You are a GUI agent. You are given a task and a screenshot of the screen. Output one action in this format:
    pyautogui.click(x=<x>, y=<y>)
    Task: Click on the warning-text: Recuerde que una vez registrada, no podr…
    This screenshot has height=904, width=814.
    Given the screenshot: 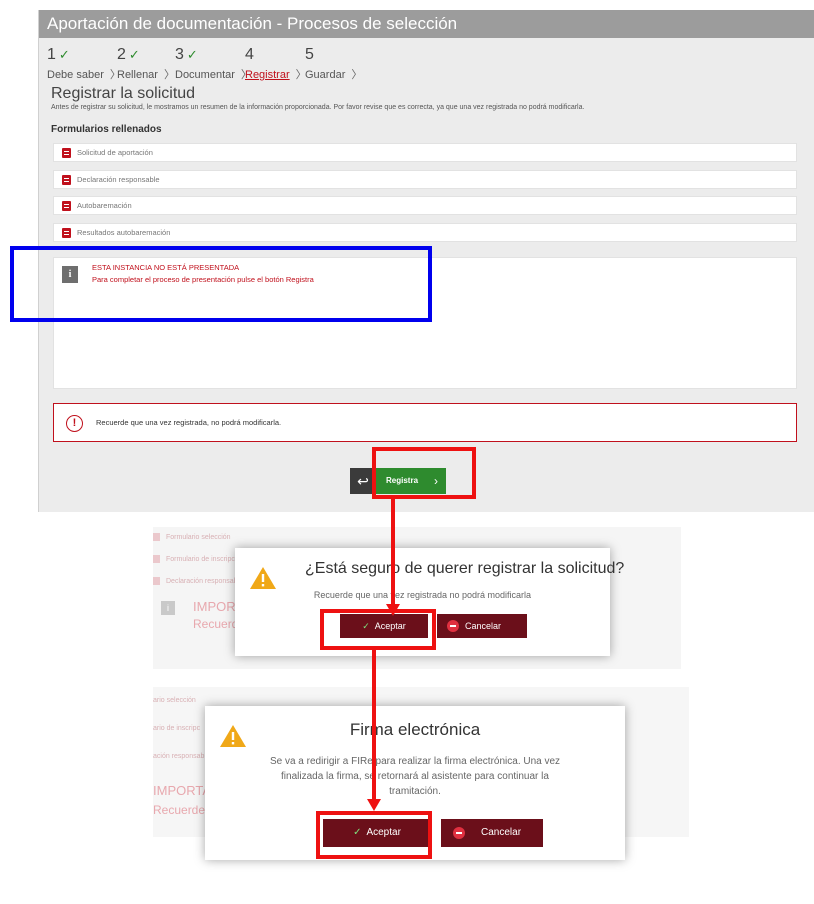 What is the action you would take?
    pyautogui.click(x=189, y=422)
    